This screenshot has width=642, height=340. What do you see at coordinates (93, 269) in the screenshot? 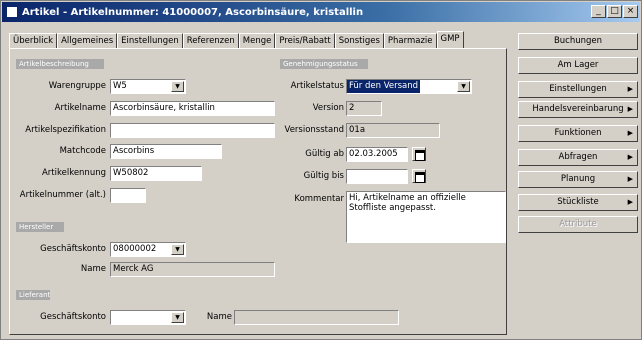
I see `hersteller-name-label: Name` at bounding box center [93, 269].